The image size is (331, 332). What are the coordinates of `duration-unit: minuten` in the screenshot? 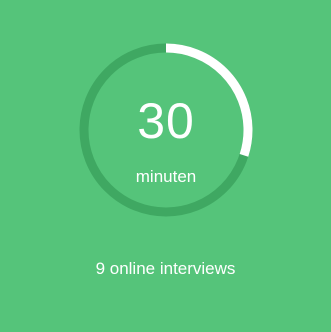 It's located at (166, 176).